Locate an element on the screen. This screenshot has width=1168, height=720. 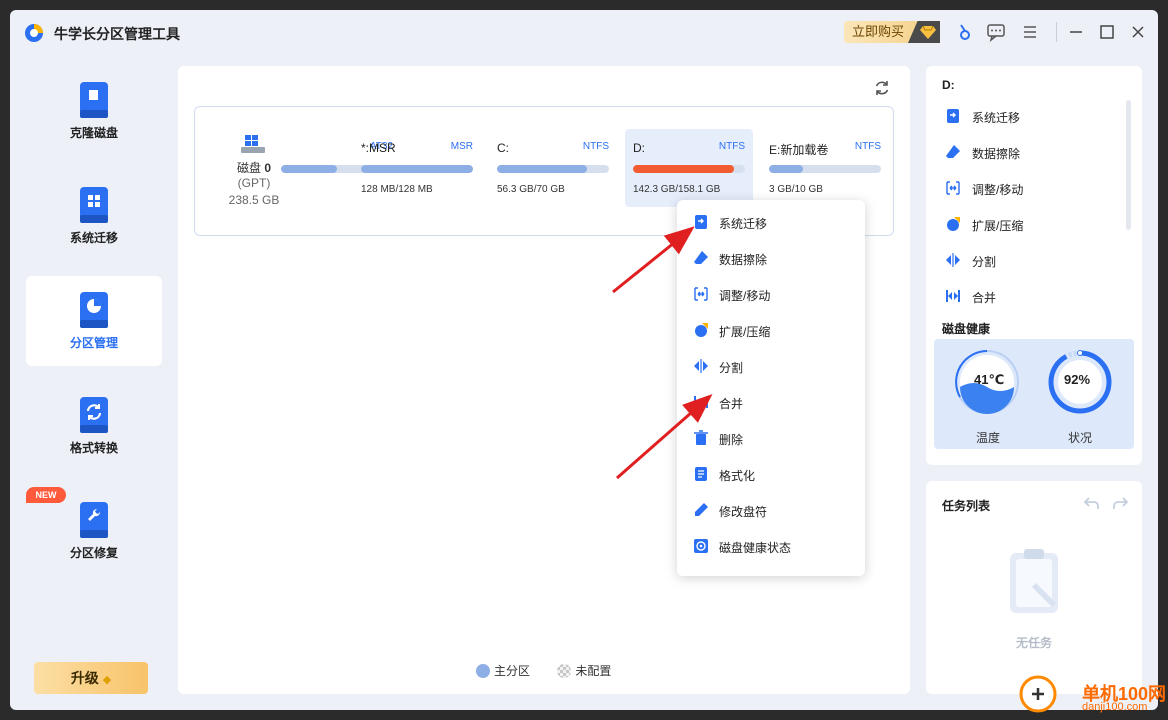
partition-d: D: NTFS 142.3 GB/158.1 GB is located at coordinates (689, 168).